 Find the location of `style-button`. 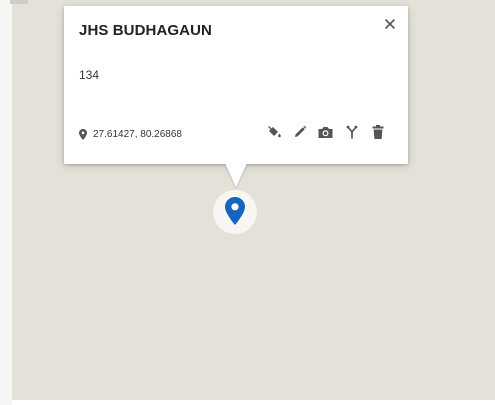

style-button is located at coordinates (273, 131).